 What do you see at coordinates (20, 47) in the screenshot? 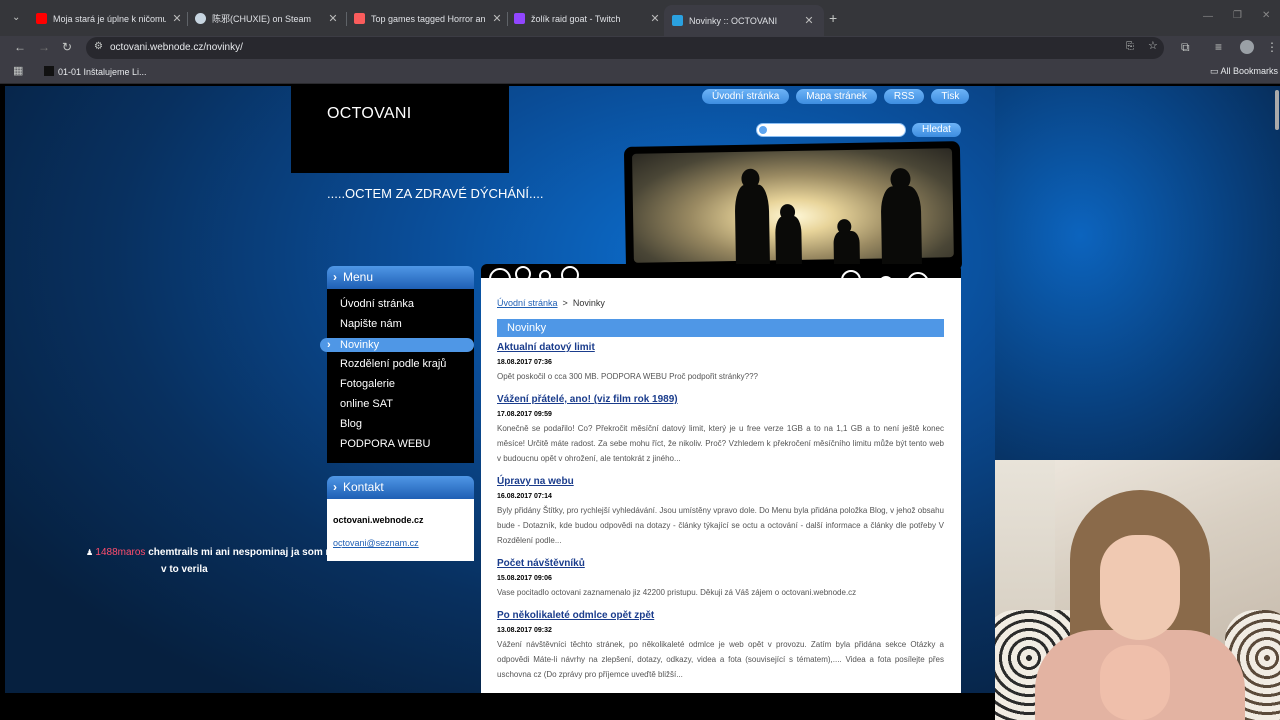
I see `back-icon: ←` at bounding box center [20, 47].